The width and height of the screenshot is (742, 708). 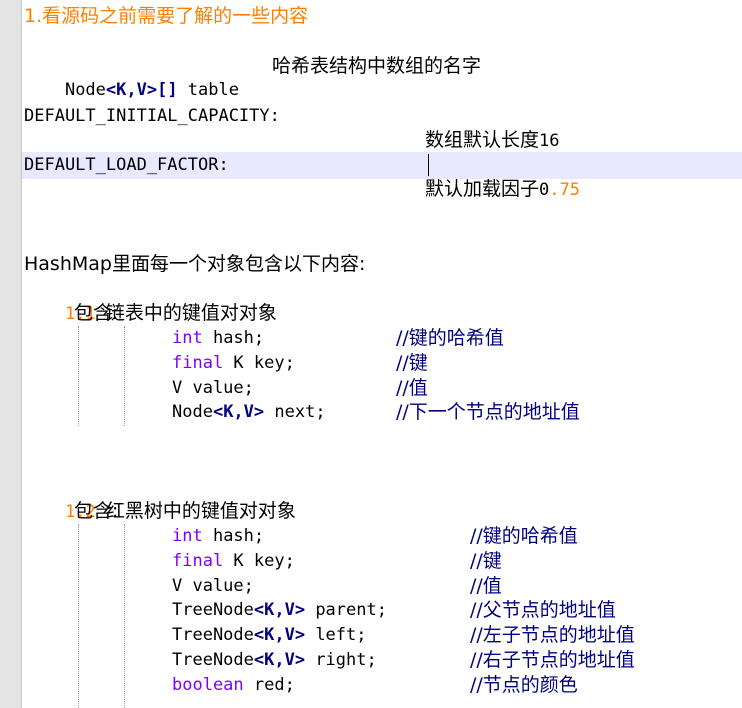 What do you see at coordinates (279, 660) in the screenshot?
I see `s2-right-generic: <K,V>` at bounding box center [279, 660].